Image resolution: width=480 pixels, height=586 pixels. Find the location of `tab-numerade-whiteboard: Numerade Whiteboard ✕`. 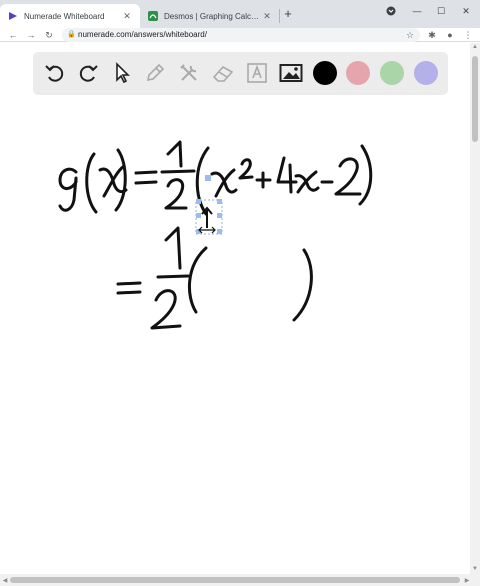

tab-numerade-whiteboard: Numerade Whiteboard ✕ is located at coordinates (70, 16).